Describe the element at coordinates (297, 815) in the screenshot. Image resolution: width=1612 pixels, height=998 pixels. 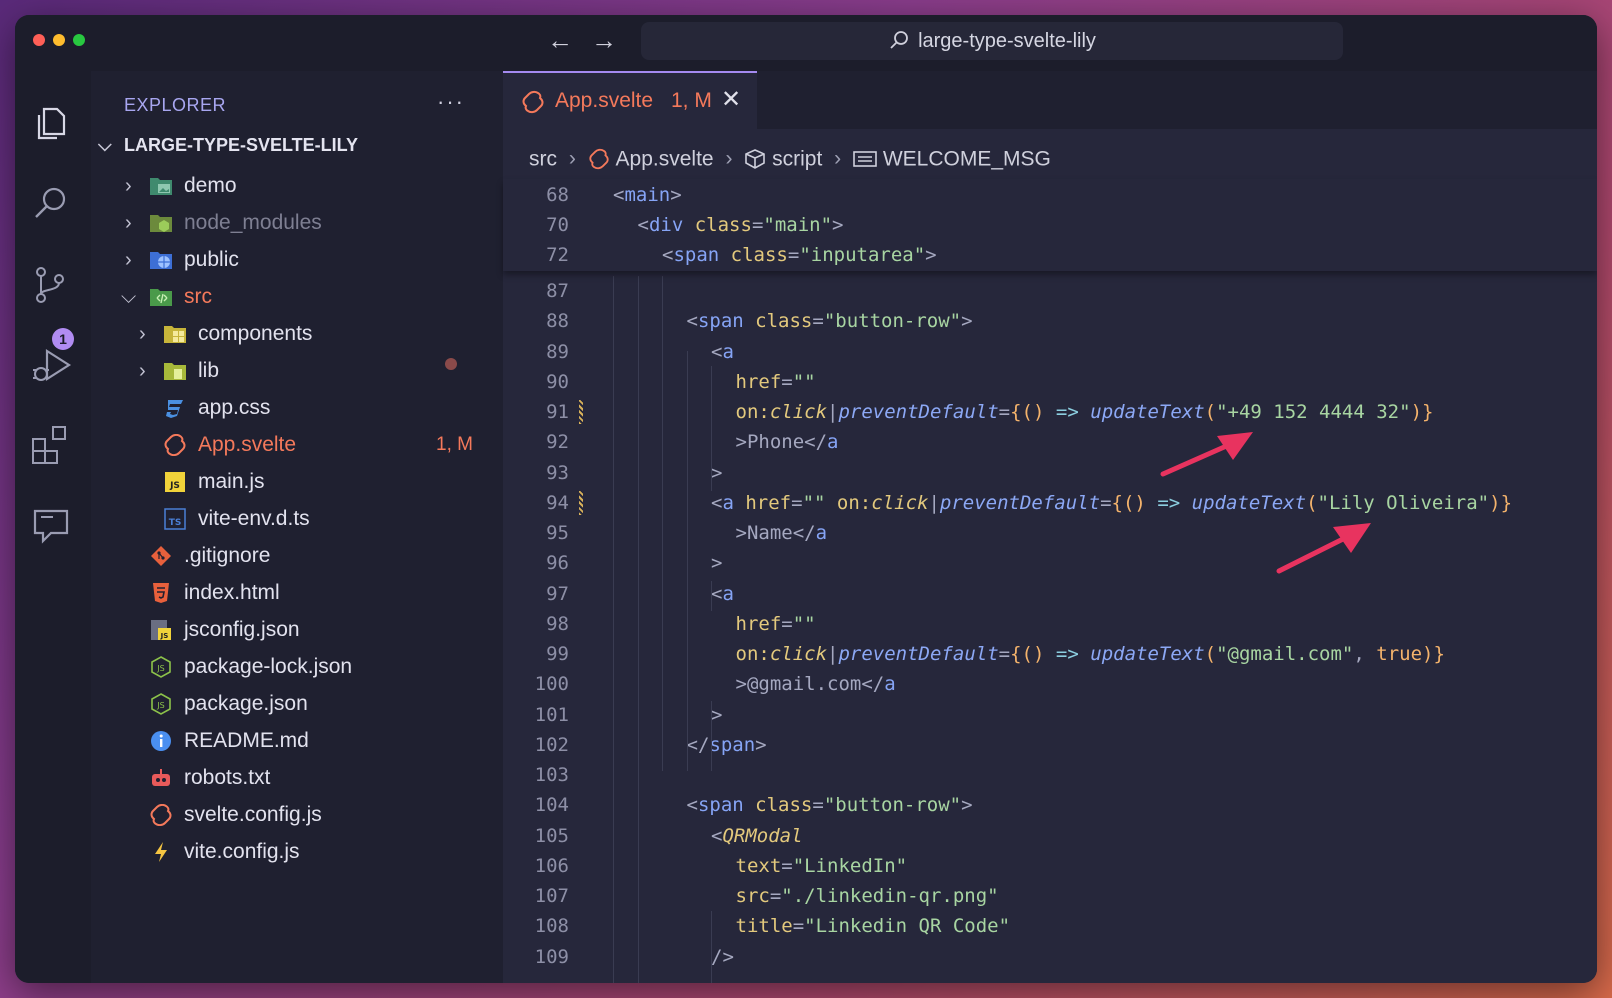
I see `tree-item-svelte-config: svelte.config.js` at that location.